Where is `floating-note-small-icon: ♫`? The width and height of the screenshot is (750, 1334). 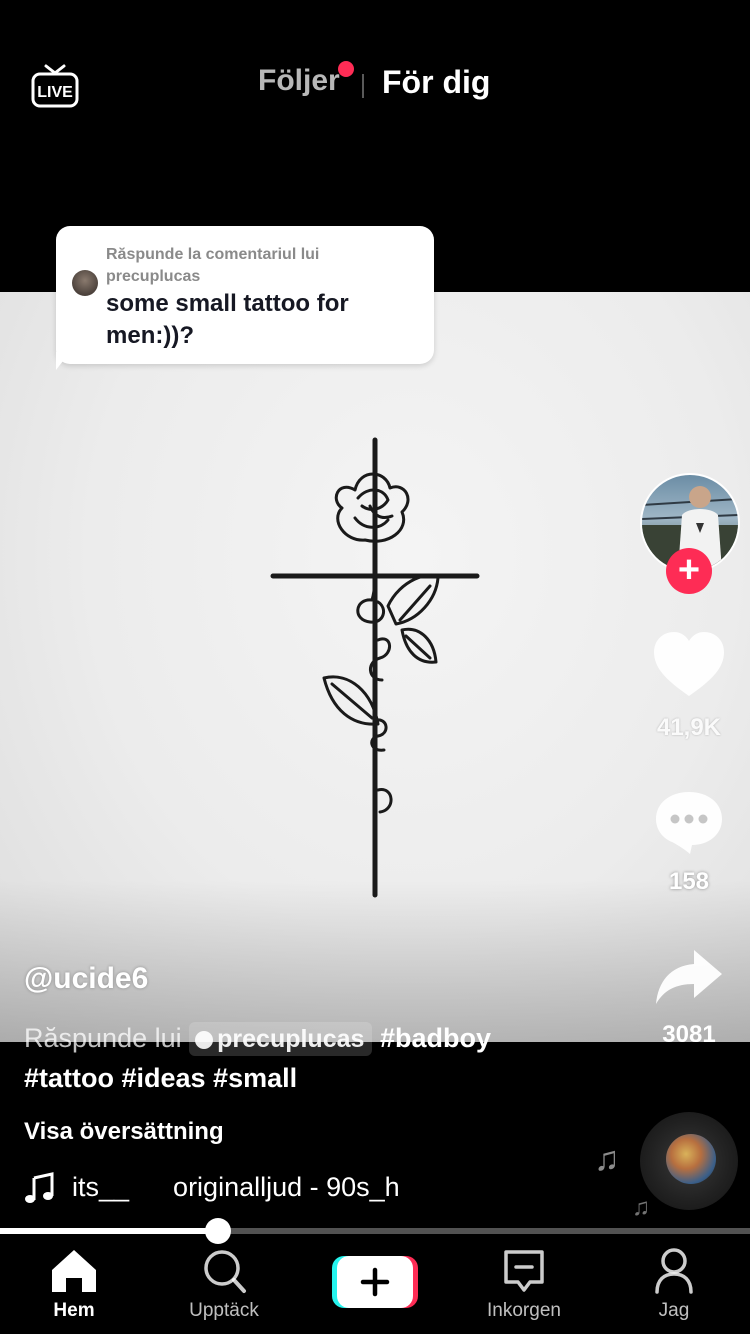 floating-note-small-icon: ♫ is located at coordinates (641, 1207).